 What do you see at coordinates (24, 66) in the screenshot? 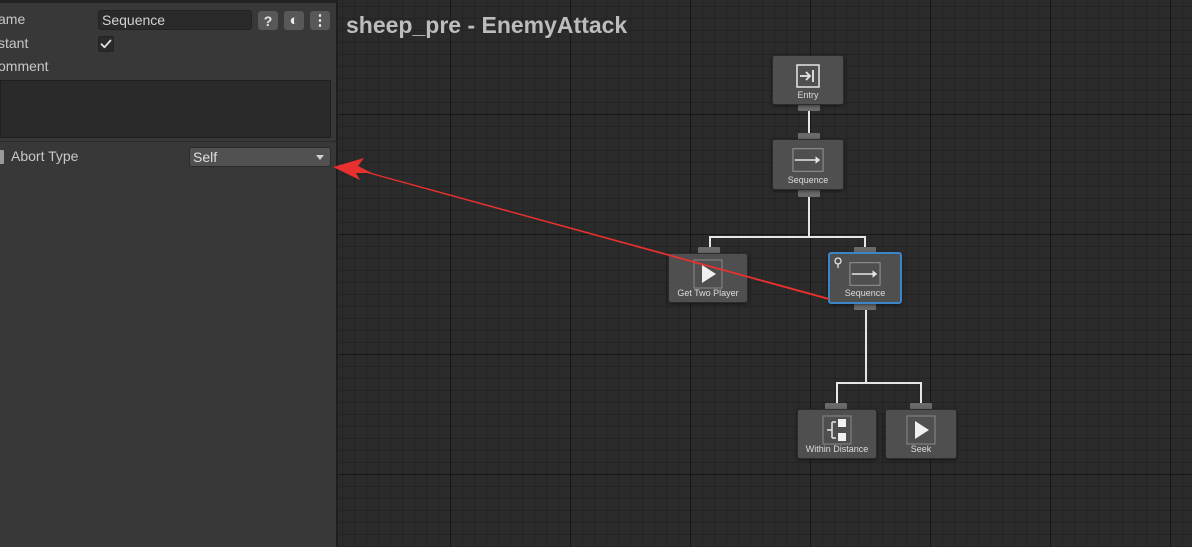
I see `comment-label: omment` at bounding box center [24, 66].